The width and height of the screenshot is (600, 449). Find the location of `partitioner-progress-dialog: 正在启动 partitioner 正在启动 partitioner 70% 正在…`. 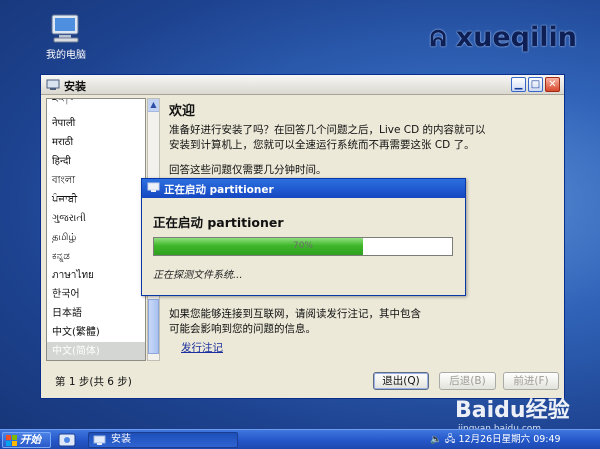

partitioner-progress-dialog: 正在启动 partitioner 正在启动 partitioner 70% 正在… is located at coordinates (303, 237).